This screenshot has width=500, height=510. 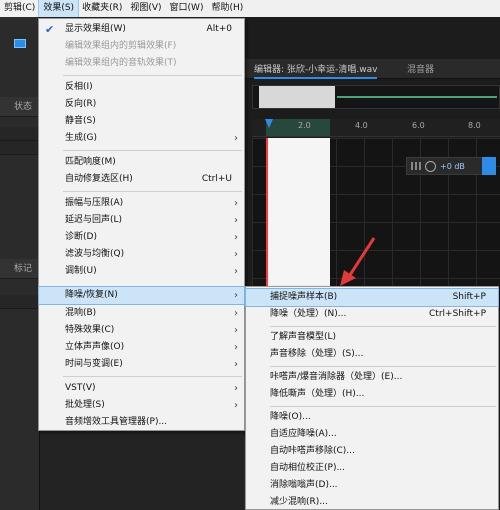 I want to click on markers-tab: 标记, so click(x=20, y=269).